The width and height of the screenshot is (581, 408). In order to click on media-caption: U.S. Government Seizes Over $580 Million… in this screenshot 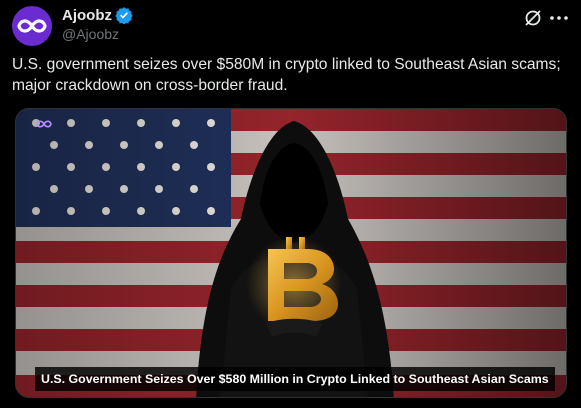, I will do `click(295, 379)`.